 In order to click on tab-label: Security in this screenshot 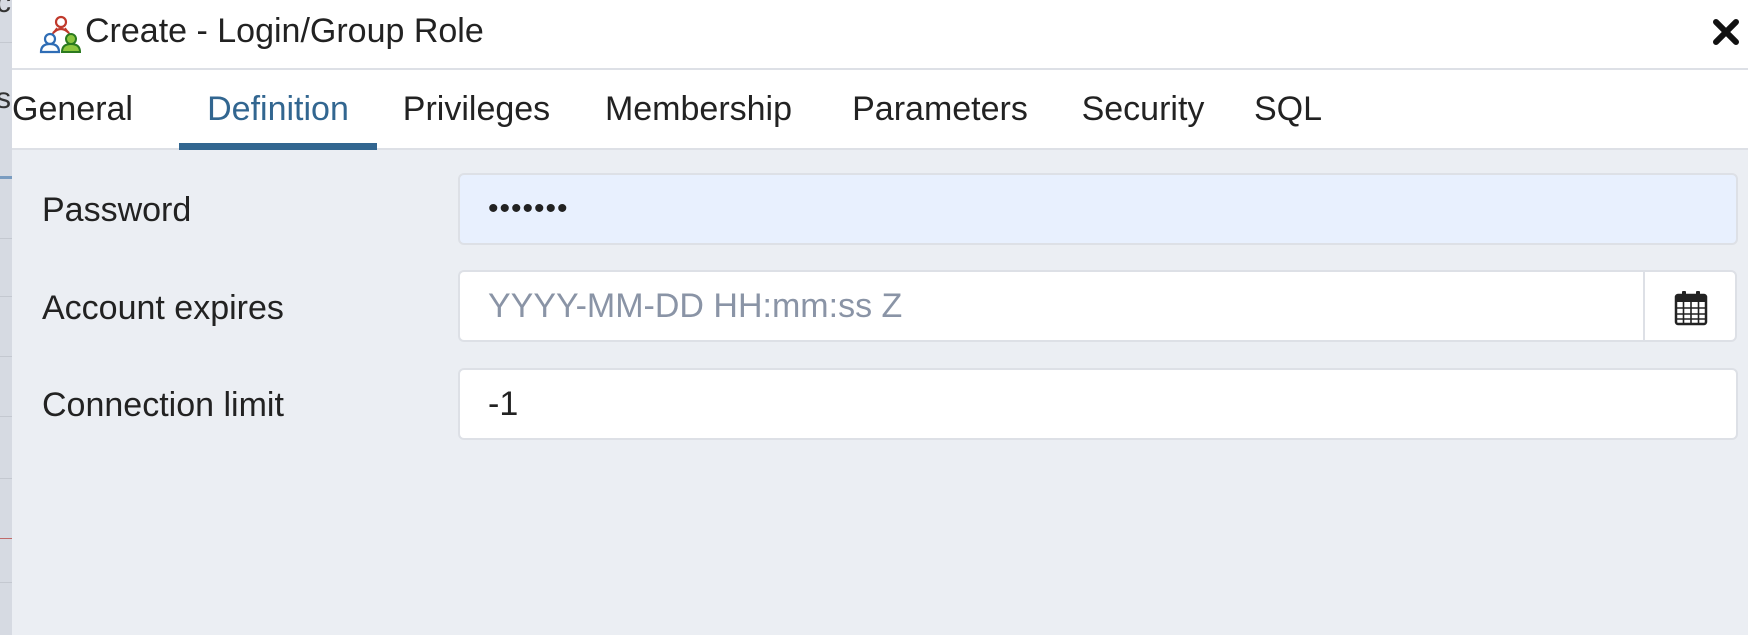, I will do `click(1143, 109)`.